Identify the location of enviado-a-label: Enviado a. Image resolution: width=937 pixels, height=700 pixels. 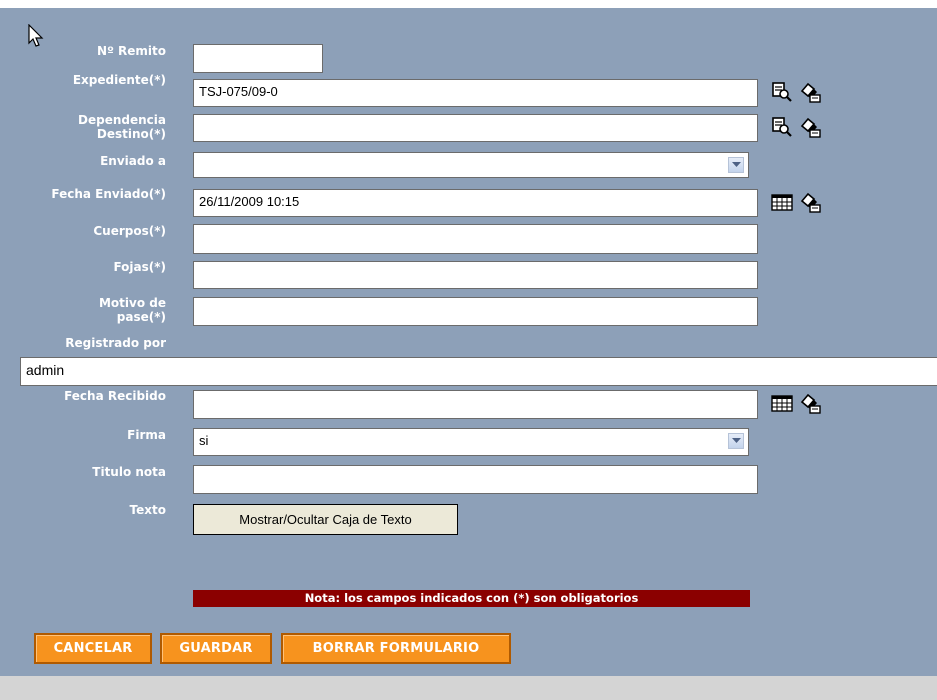
(133, 161).